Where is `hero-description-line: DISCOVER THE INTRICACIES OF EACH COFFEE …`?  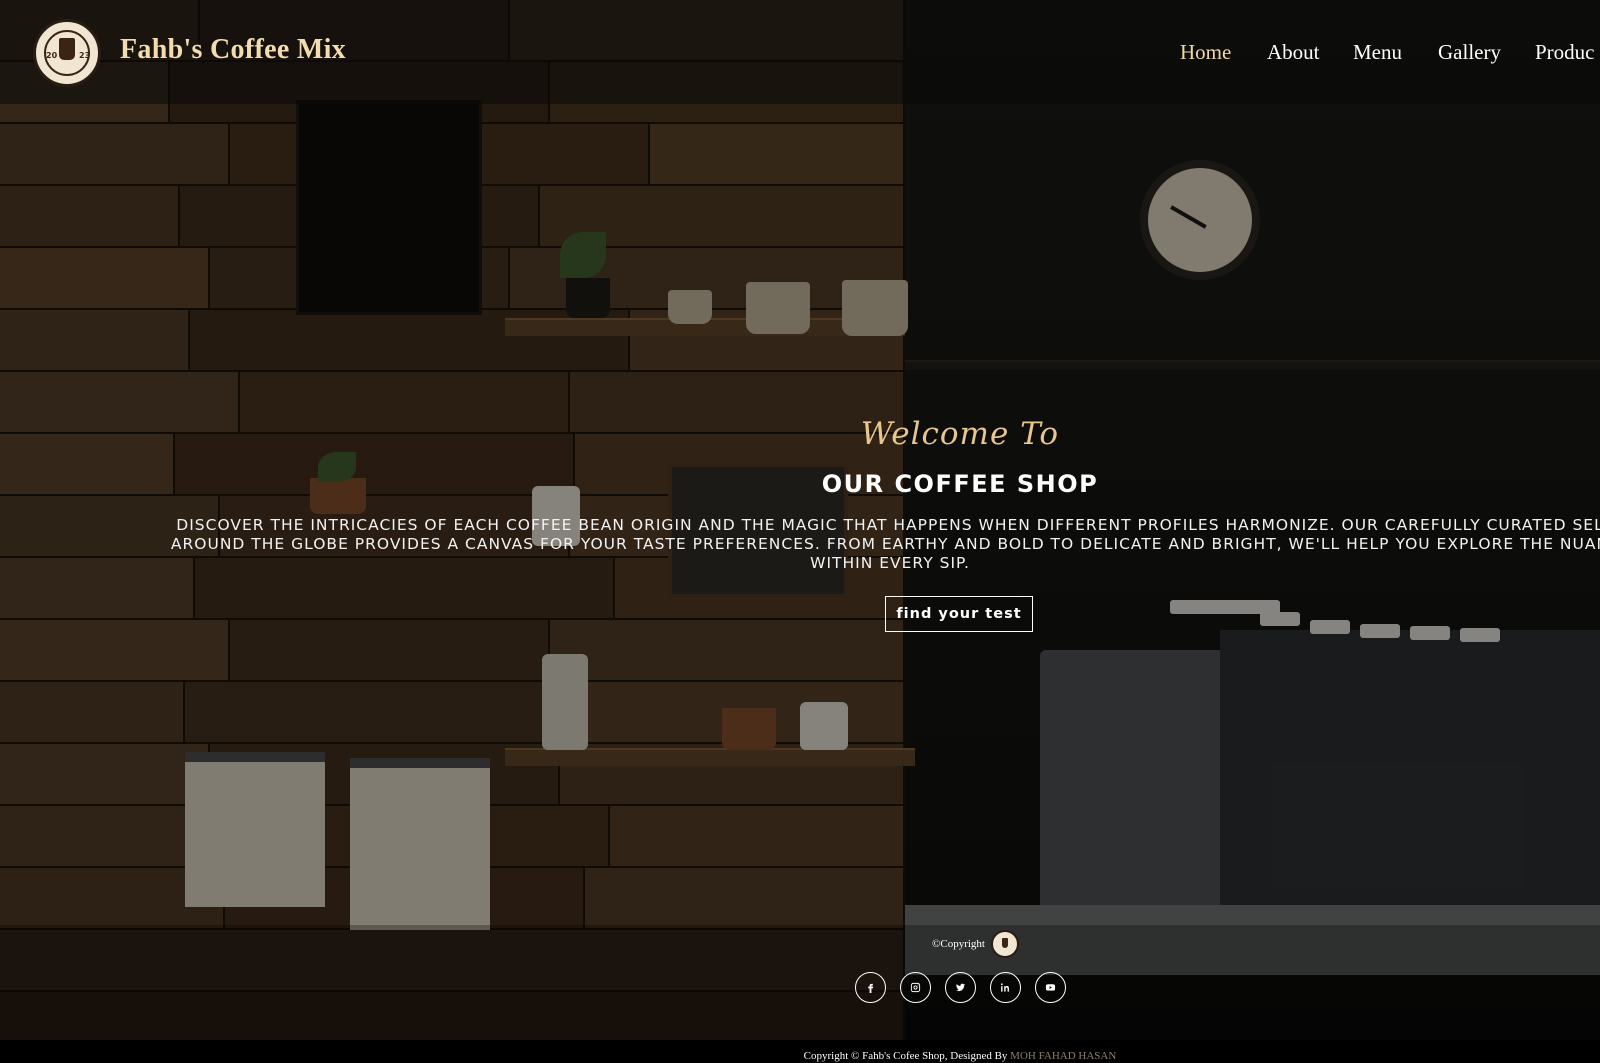
hero-description-line: DISCOVER THE INTRICACIES OF EACH COFFEE … is located at coordinates (888, 525).